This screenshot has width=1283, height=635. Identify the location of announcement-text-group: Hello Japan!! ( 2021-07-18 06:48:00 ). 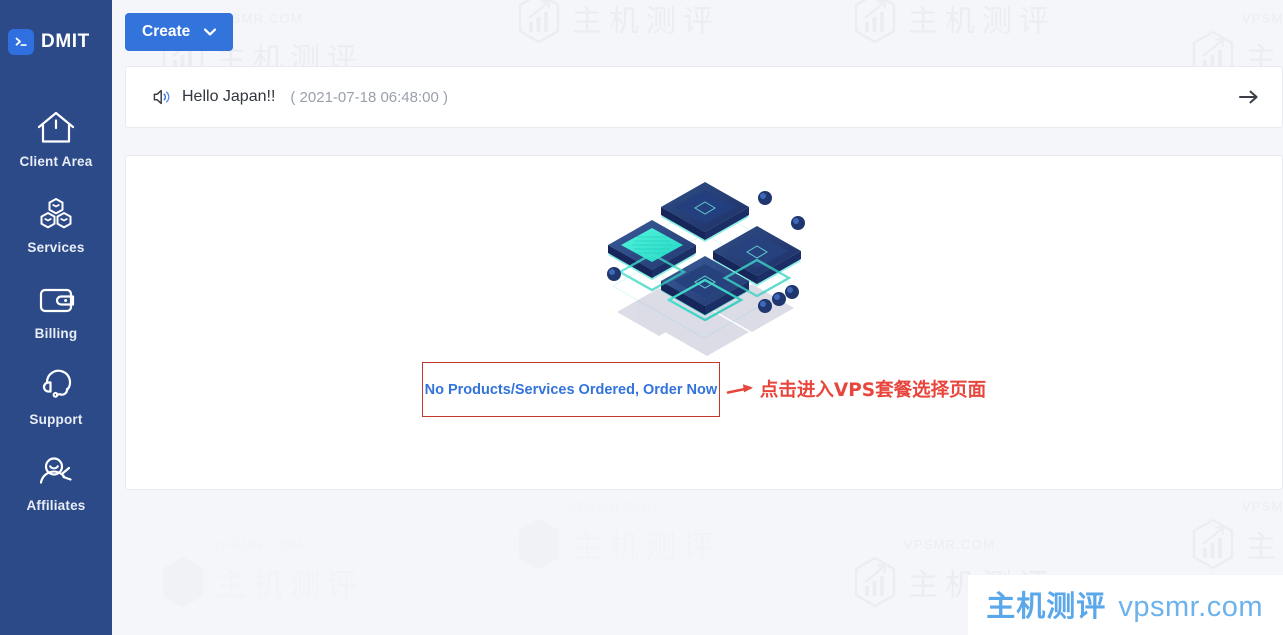
(695, 97).